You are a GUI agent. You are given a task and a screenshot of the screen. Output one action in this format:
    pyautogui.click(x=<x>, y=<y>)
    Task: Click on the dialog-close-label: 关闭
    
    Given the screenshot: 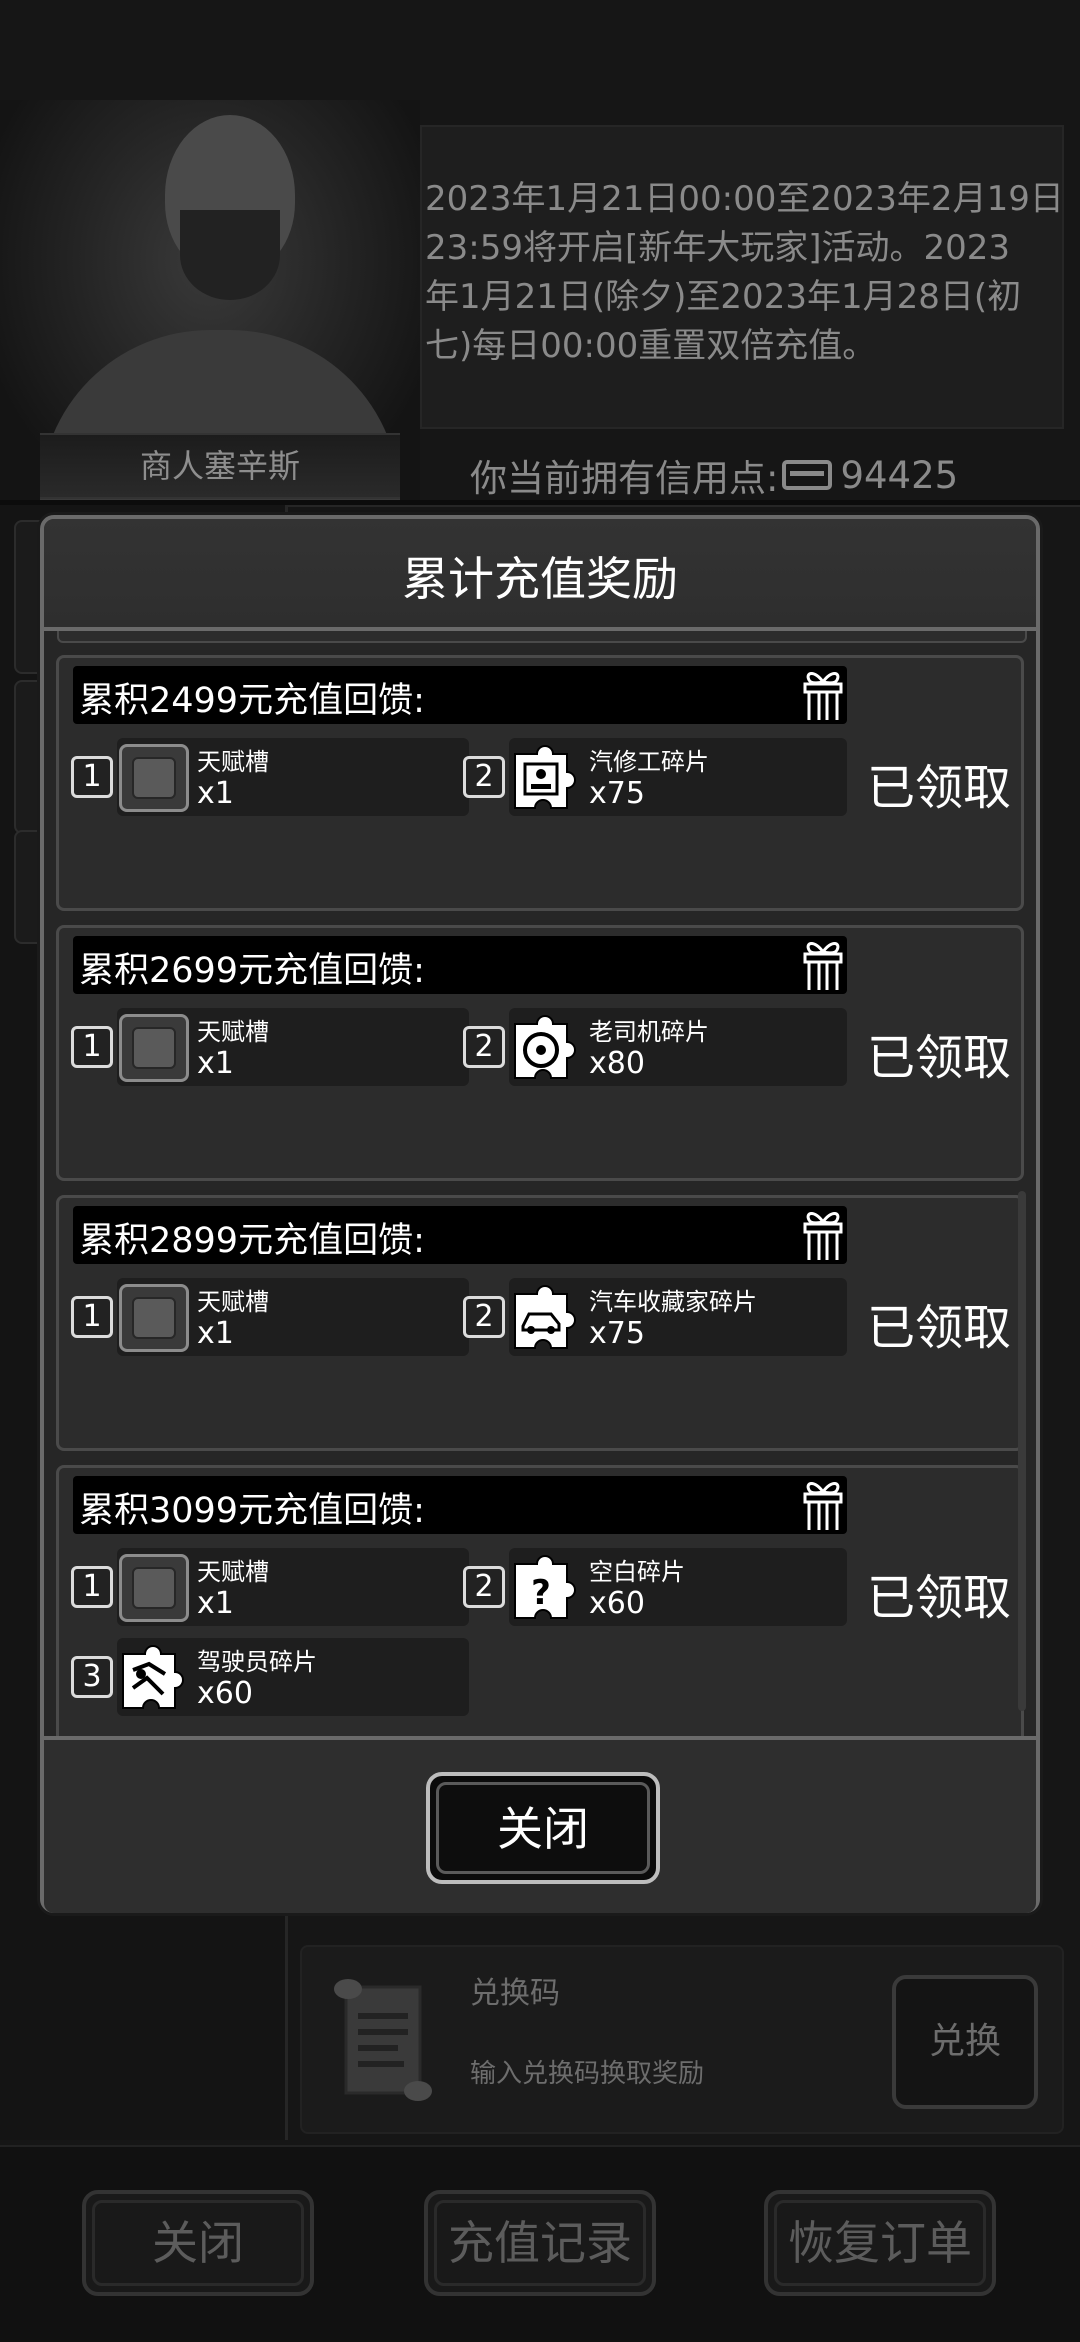 What is the action you would take?
    pyautogui.click(x=543, y=1828)
    